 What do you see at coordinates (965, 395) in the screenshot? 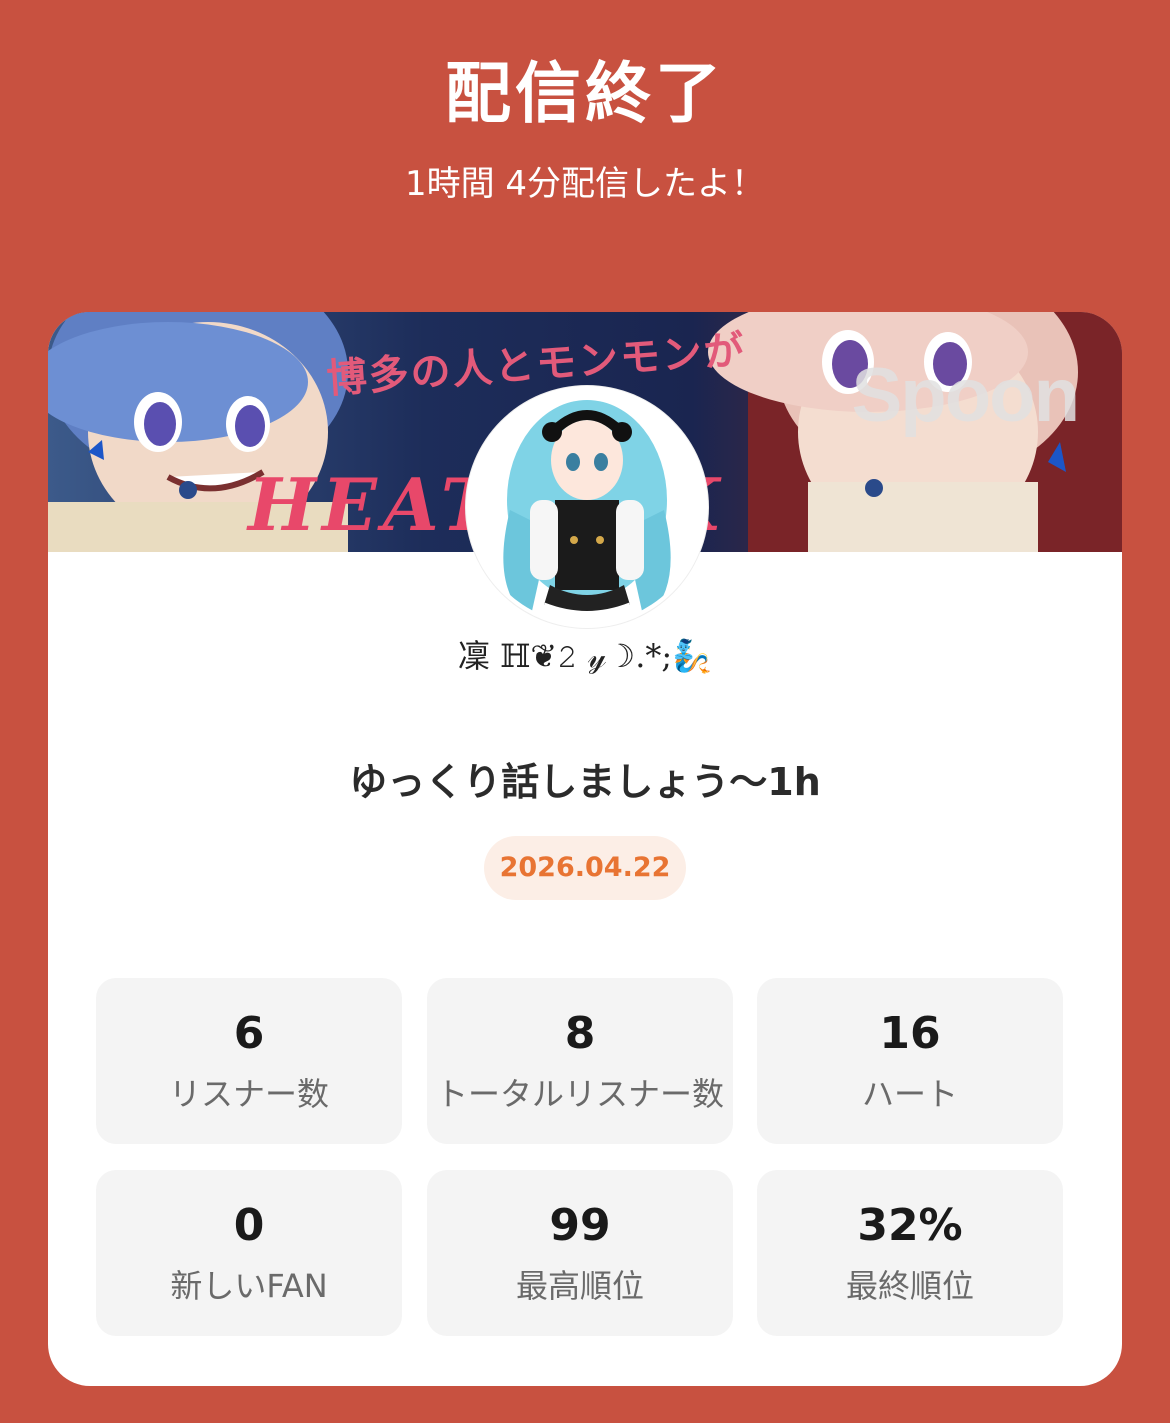
I see `spoon-logo: Spoon` at bounding box center [965, 395].